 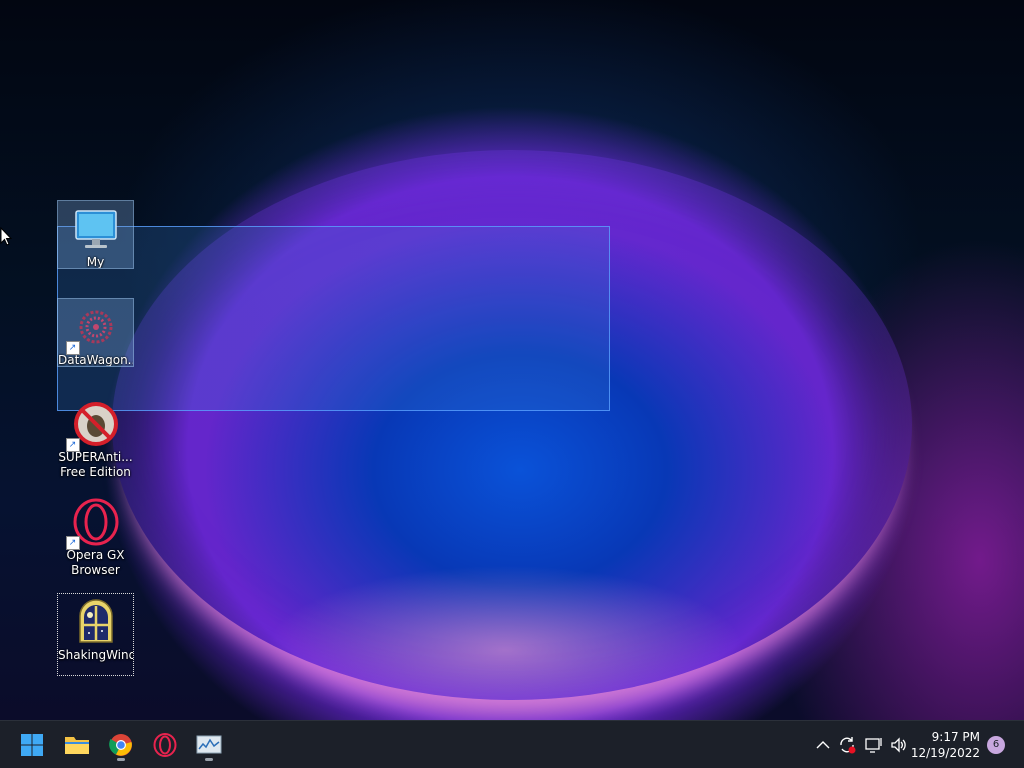 I want to click on desktop-icon-superantispyware: ↗ SUPERAnti... Free Edition, so click(x=95, y=438).